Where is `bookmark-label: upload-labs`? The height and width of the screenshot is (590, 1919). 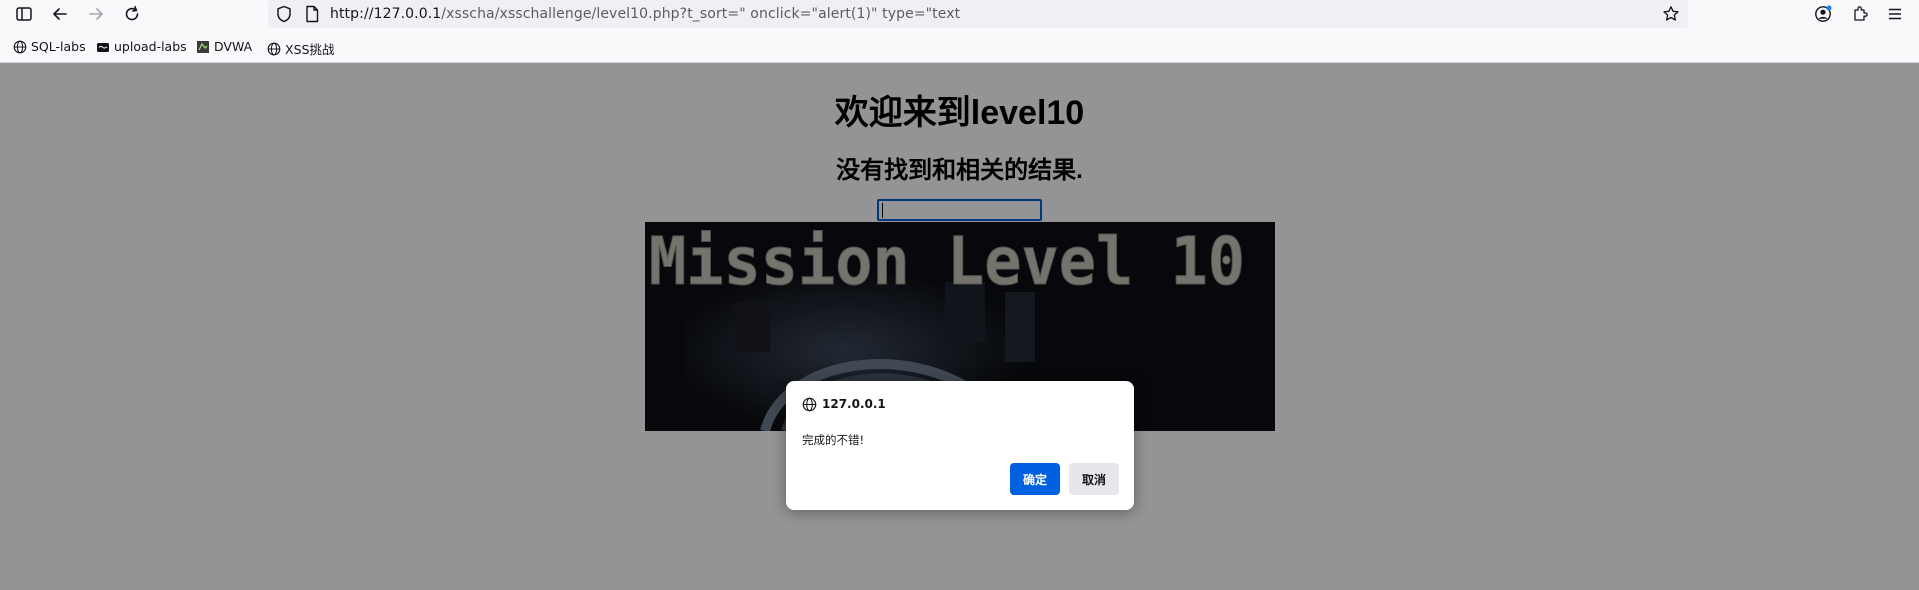
bookmark-label: upload-labs is located at coordinates (150, 46).